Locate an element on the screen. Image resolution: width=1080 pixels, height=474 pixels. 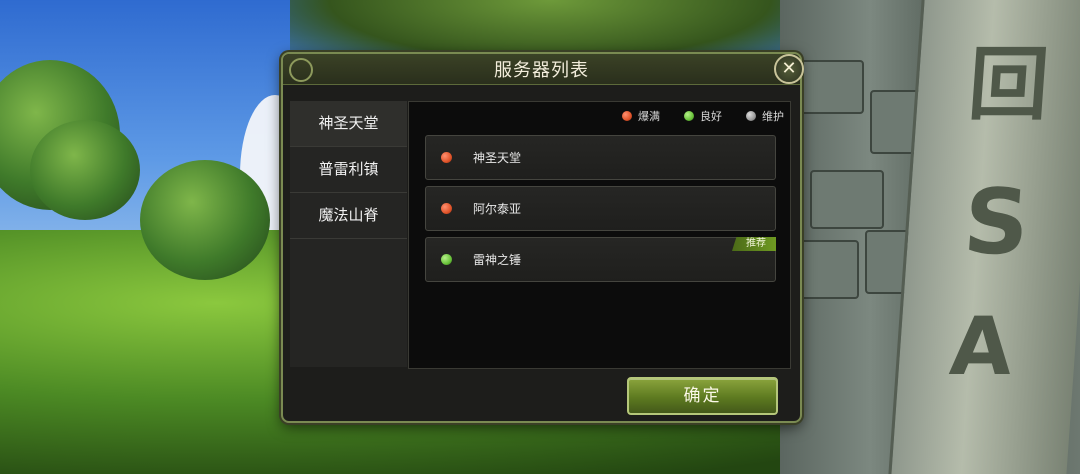
server-row: 神圣天堂 is located at coordinates (600, 157).